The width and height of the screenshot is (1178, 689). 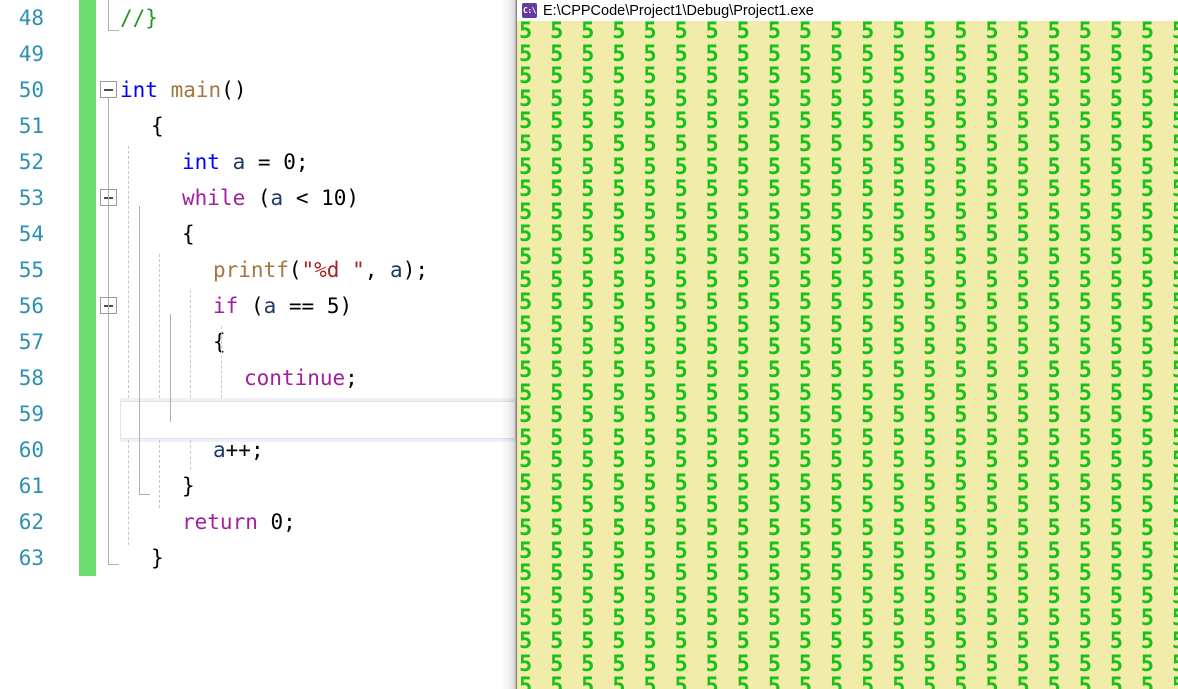 I want to click on line-number: 52, so click(x=31, y=162).